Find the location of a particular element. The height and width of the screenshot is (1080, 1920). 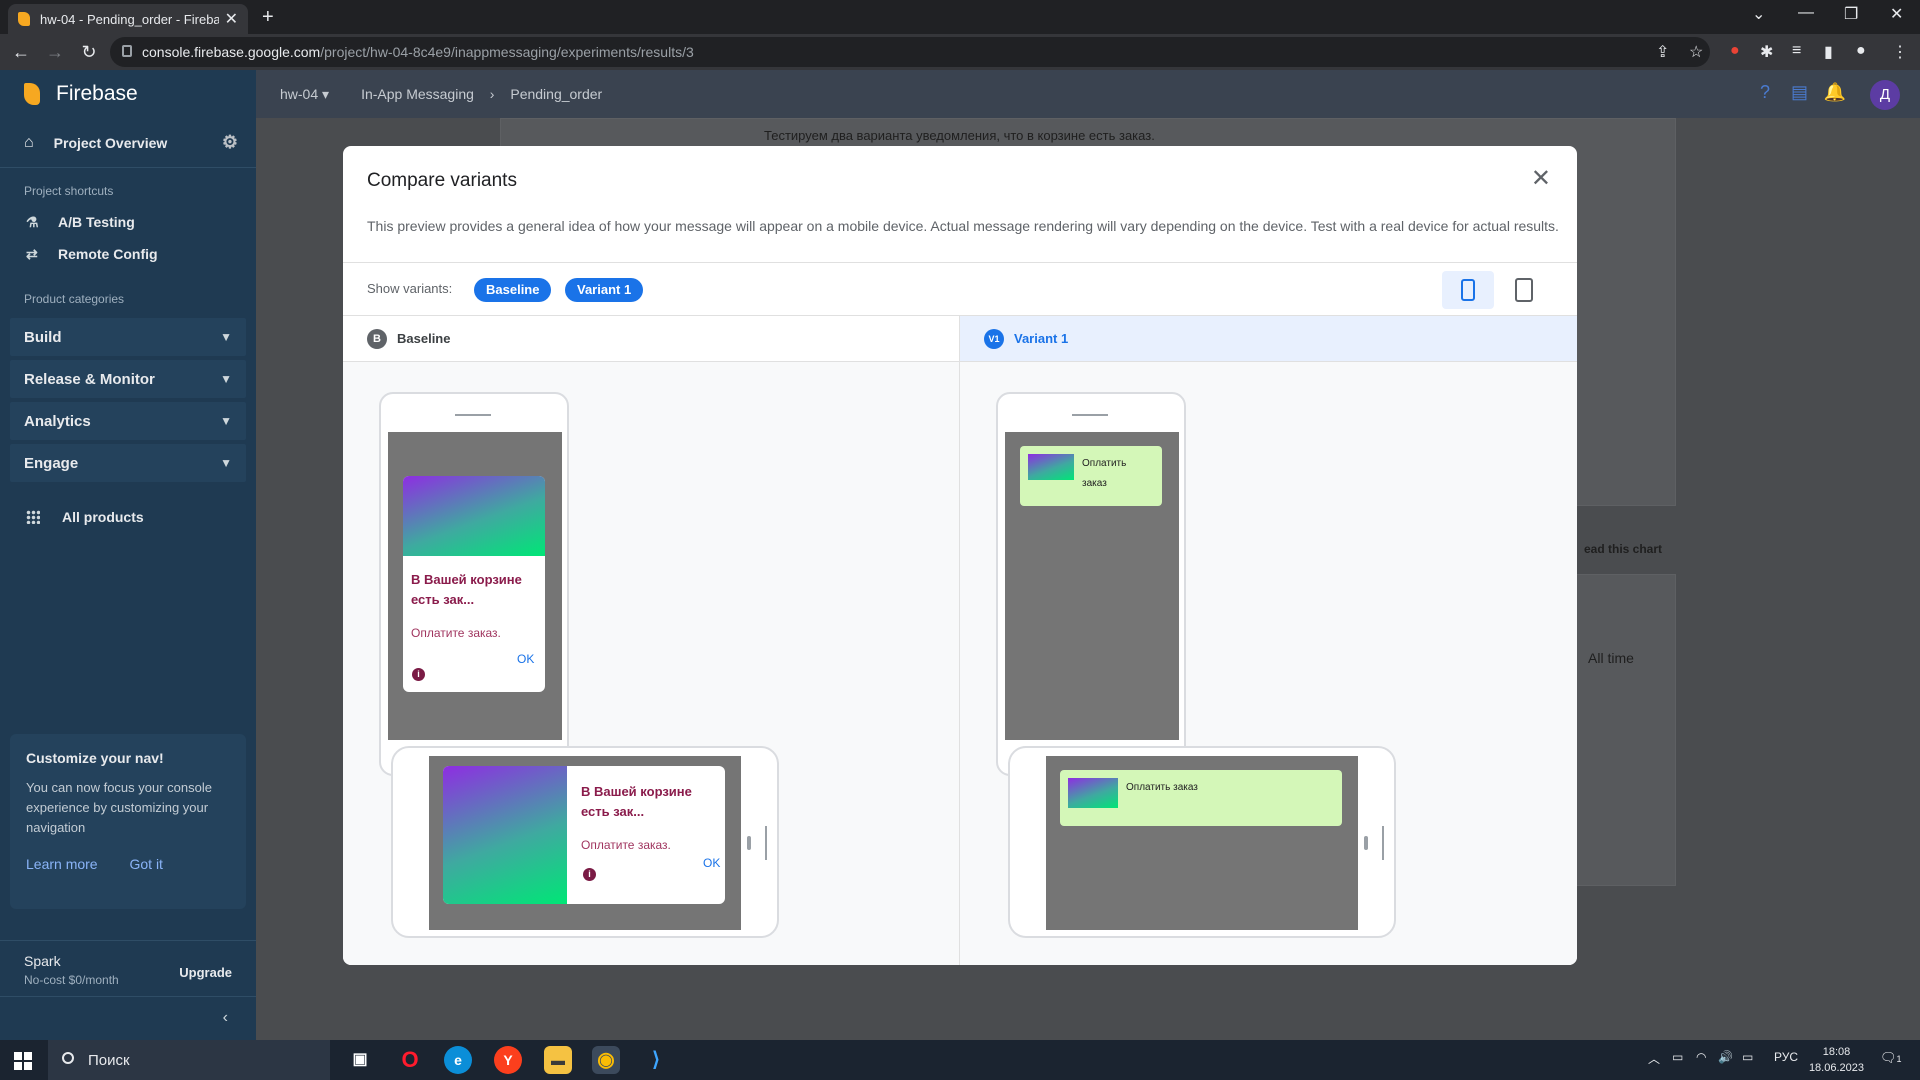

network-icon: ◠ is located at coordinates (1701, 1057).